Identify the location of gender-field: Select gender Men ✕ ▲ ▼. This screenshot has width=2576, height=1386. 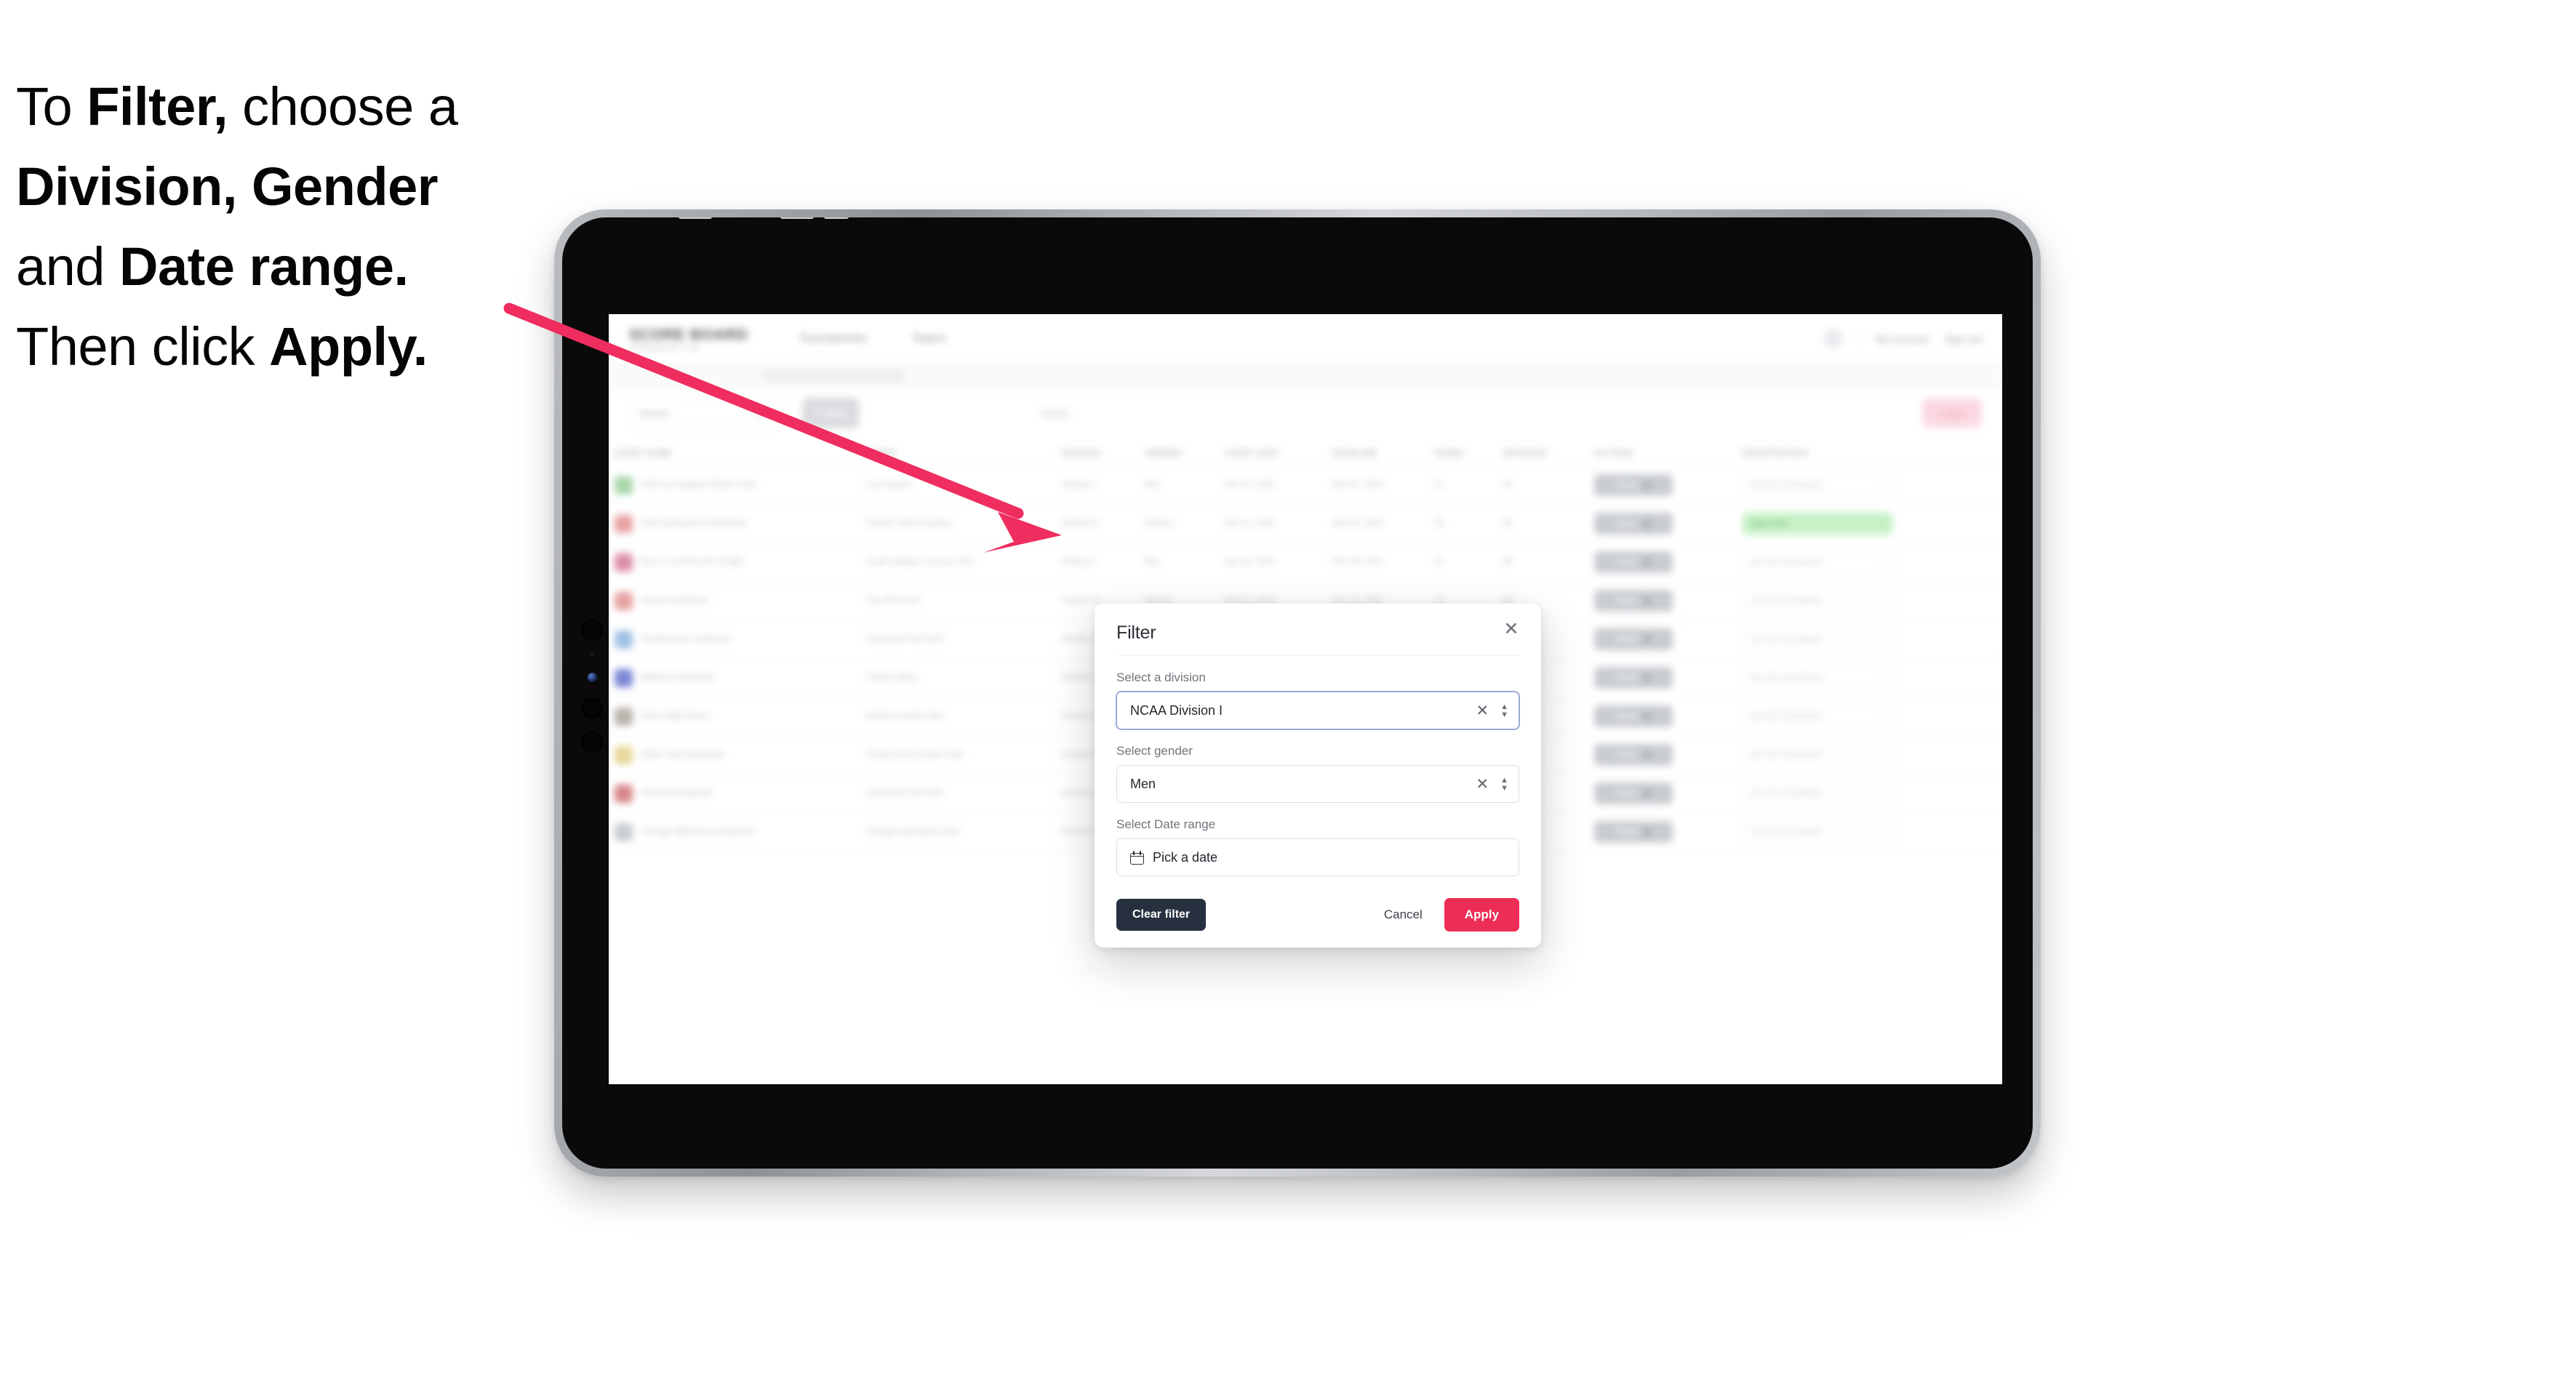
(1317, 774).